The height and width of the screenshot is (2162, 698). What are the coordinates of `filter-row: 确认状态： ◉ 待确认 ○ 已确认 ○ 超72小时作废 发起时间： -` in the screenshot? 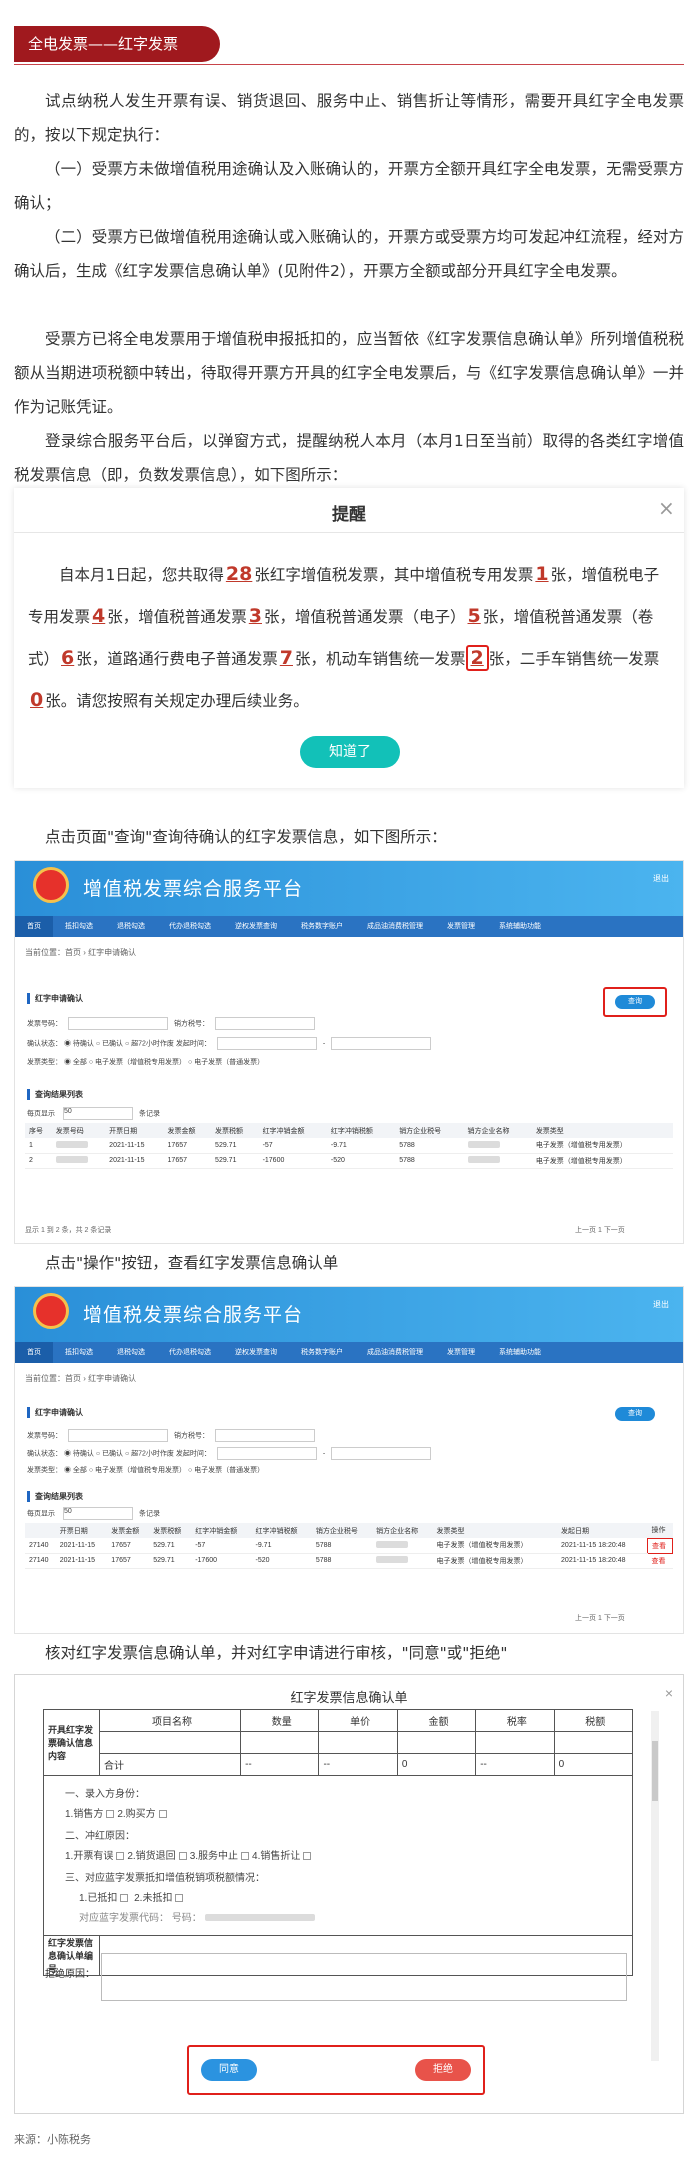 It's located at (232, 1453).